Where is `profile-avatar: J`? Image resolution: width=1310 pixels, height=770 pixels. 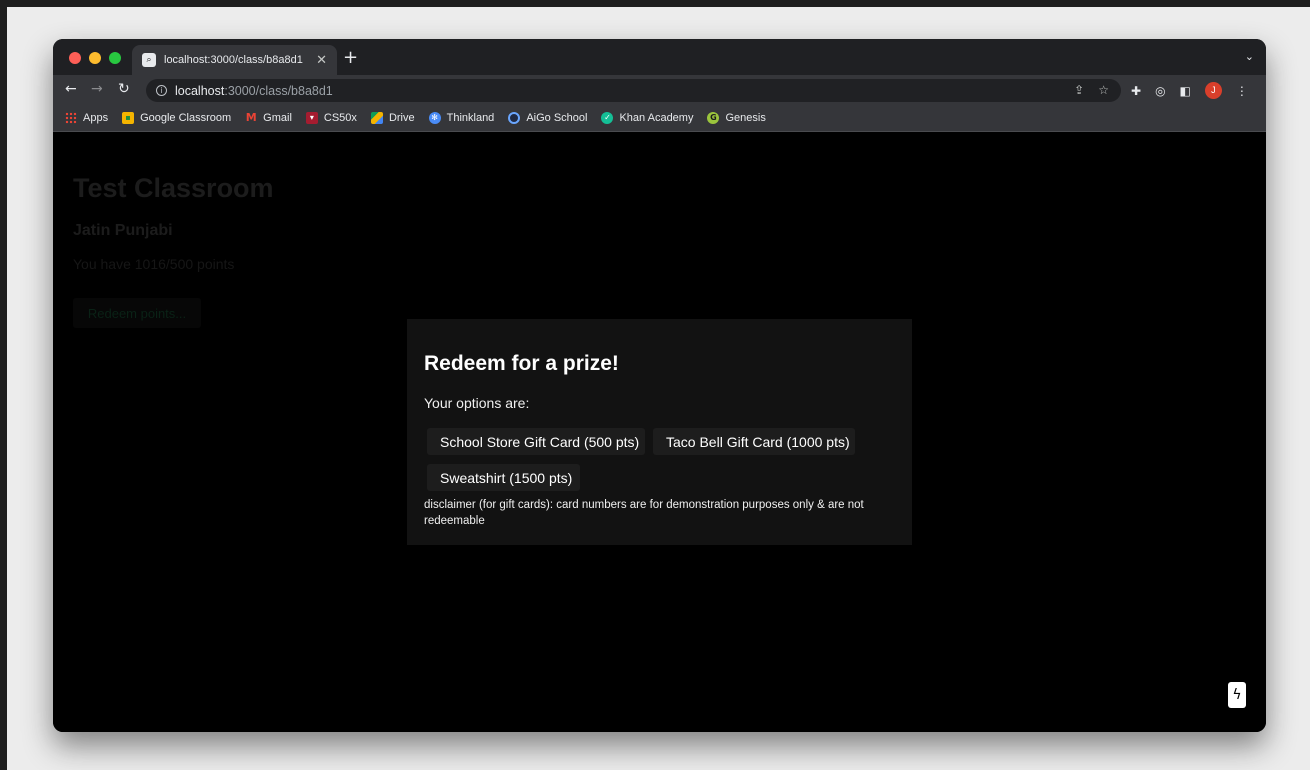 profile-avatar: J is located at coordinates (1213, 90).